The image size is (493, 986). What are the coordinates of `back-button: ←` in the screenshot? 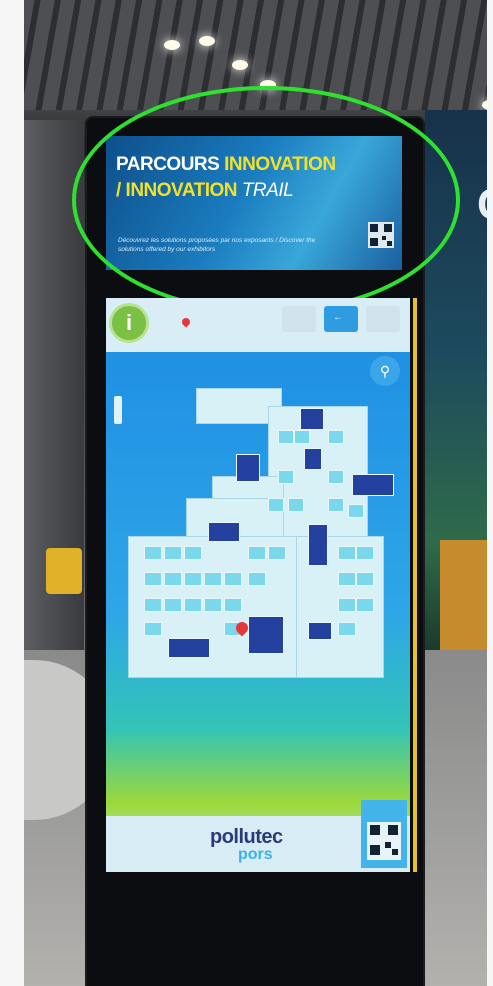 It's located at (341, 319).